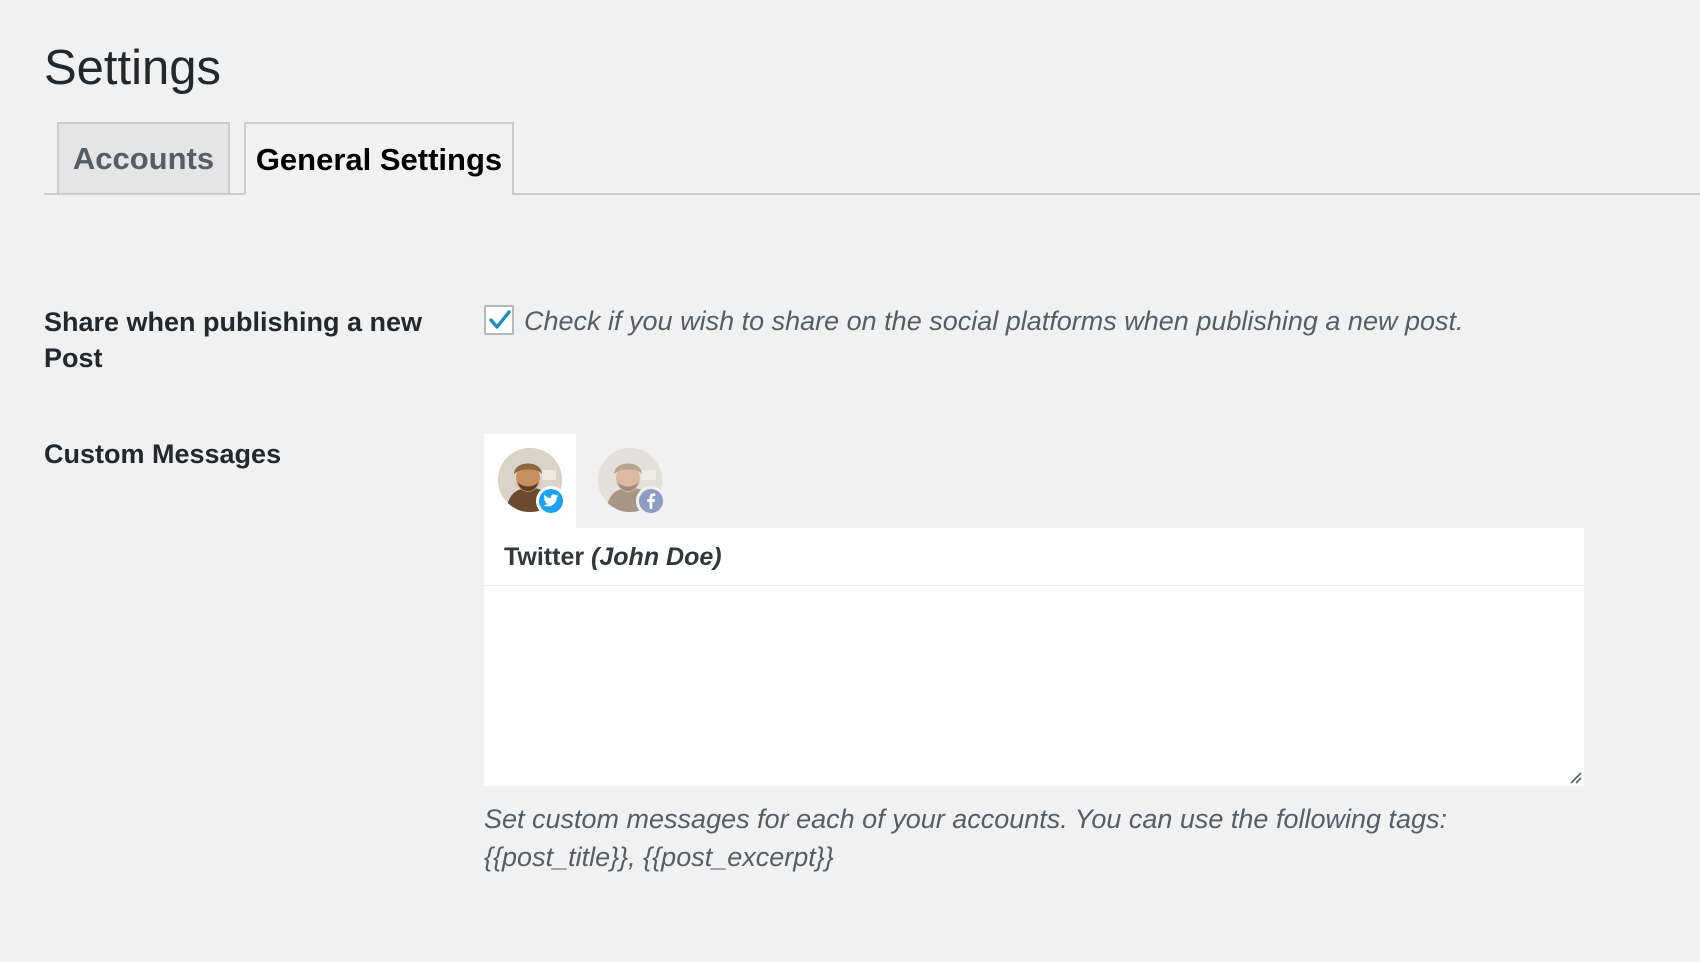 Image resolution: width=1700 pixels, height=962 pixels. Describe the element at coordinates (551, 501) in the screenshot. I see `twitter-icon` at that location.